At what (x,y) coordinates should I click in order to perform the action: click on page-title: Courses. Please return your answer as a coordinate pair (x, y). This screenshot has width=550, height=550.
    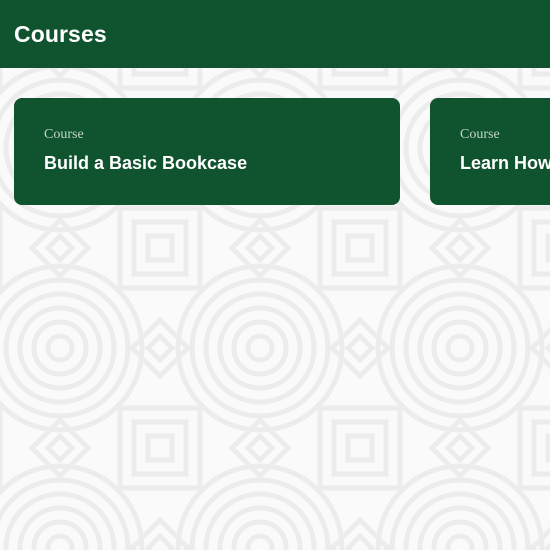
    Looking at the image, I should click on (60, 33).